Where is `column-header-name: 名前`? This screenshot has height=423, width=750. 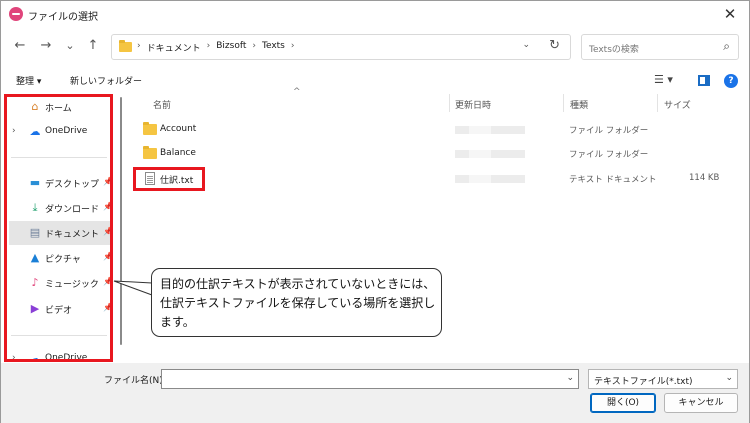 column-header-name: 名前 is located at coordinates (162, 104).